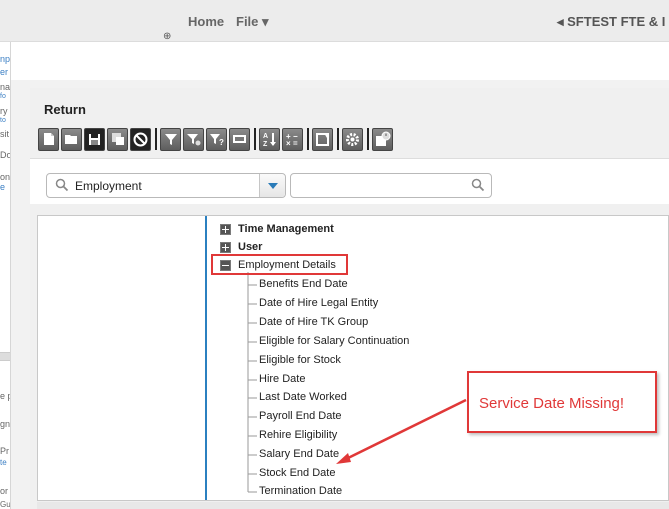 This screenshot has width=669, height=509. Describe the element at coordinates (282, 379) in the screenshot. I see `tree-field: Hire Date` at that location.